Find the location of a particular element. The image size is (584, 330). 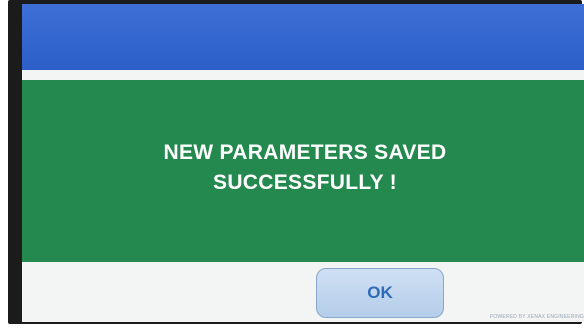

message-line-1: NEW PARAMETERS SAVED is located at coordinates (305, 152).